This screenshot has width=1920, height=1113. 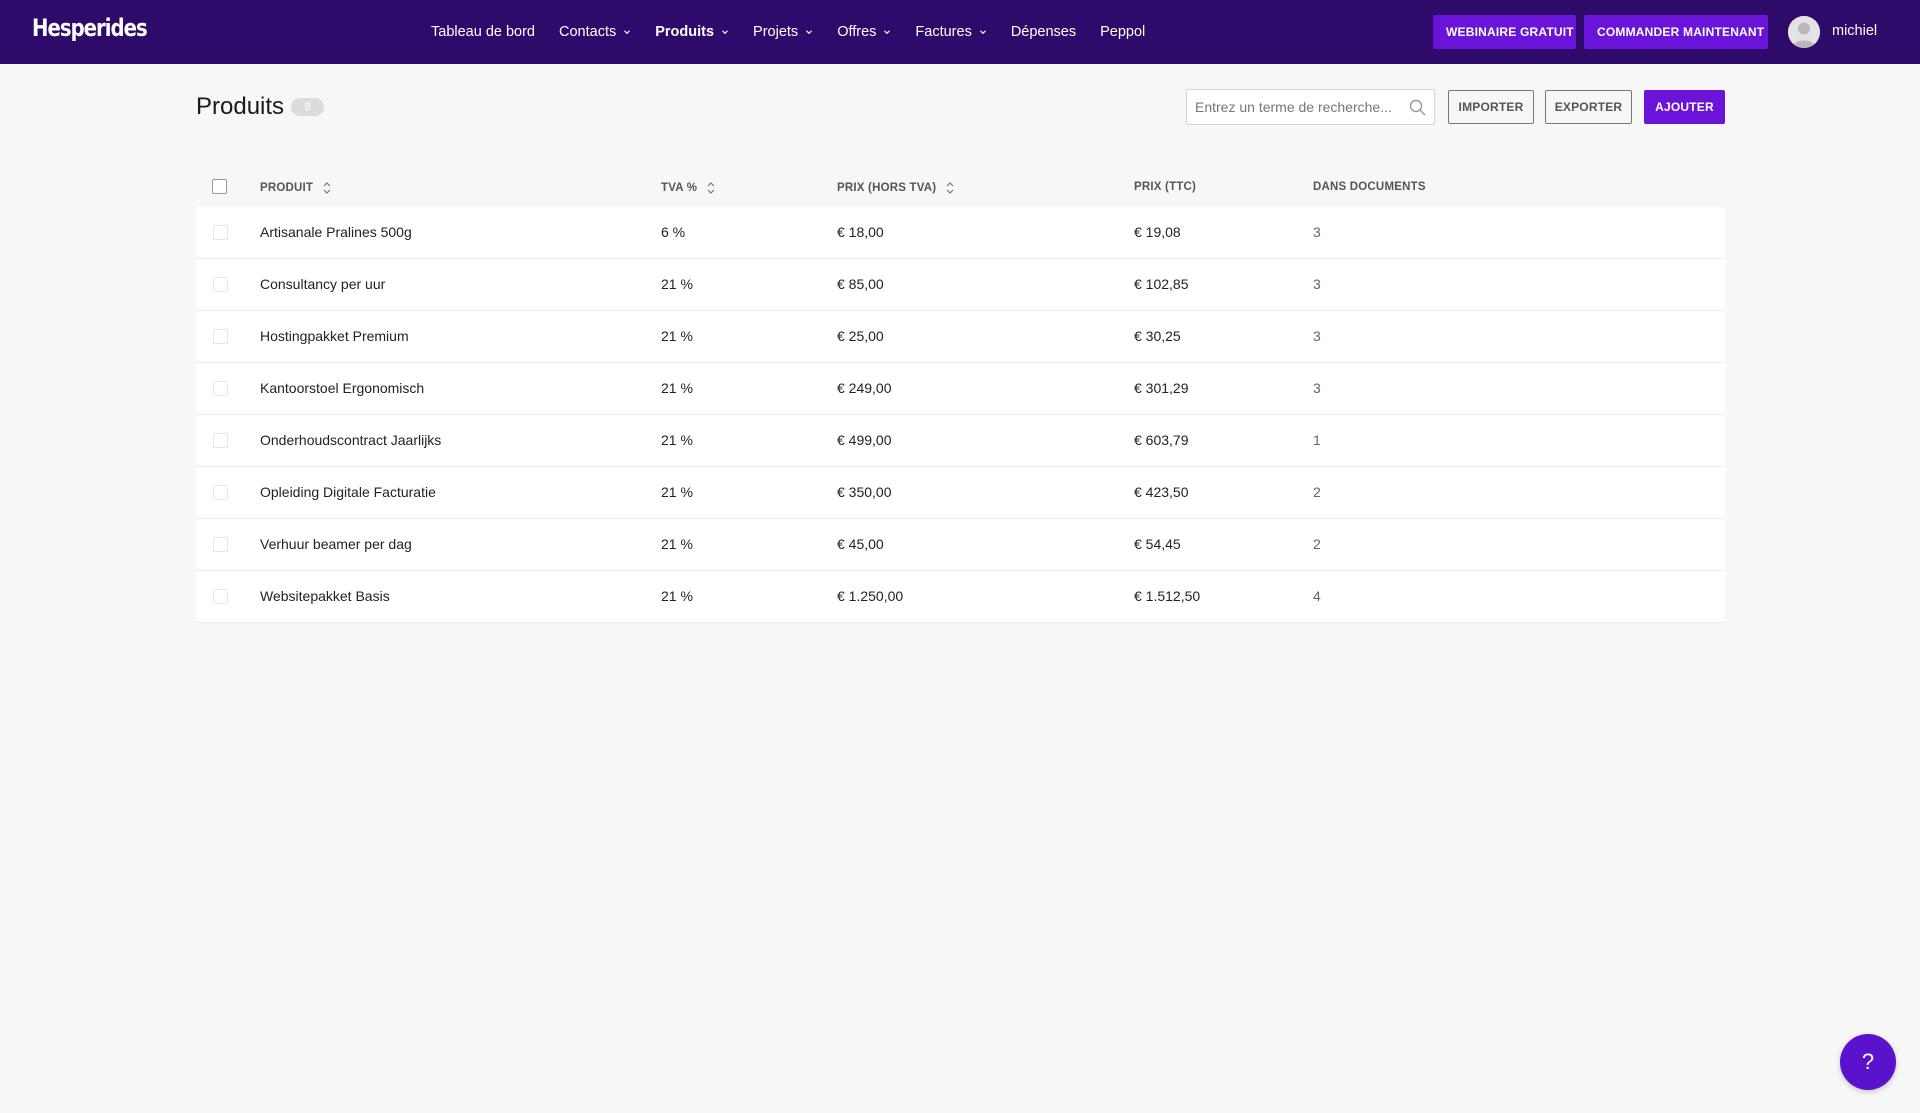 I want to click on price-ttc-cell: € 102,85, so click(x=1161, y=284).